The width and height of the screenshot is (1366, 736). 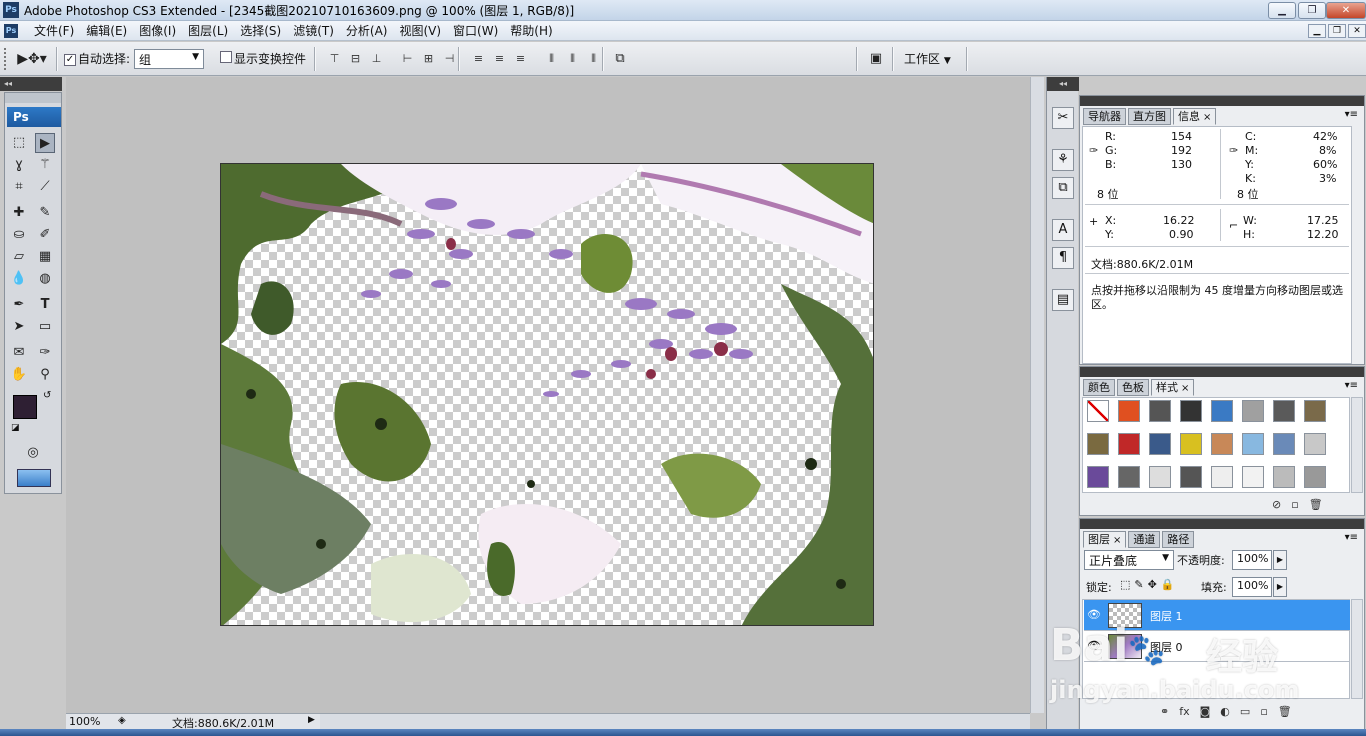 I want to click on blend-mode-dropdown: 正片叠底 ▼, so click(x=1129, y=560).